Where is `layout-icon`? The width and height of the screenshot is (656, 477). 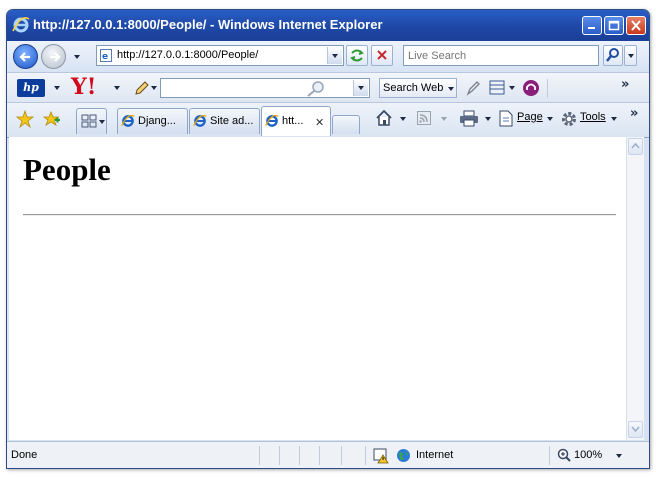 layout-icon is located at coordinates (498, 88).